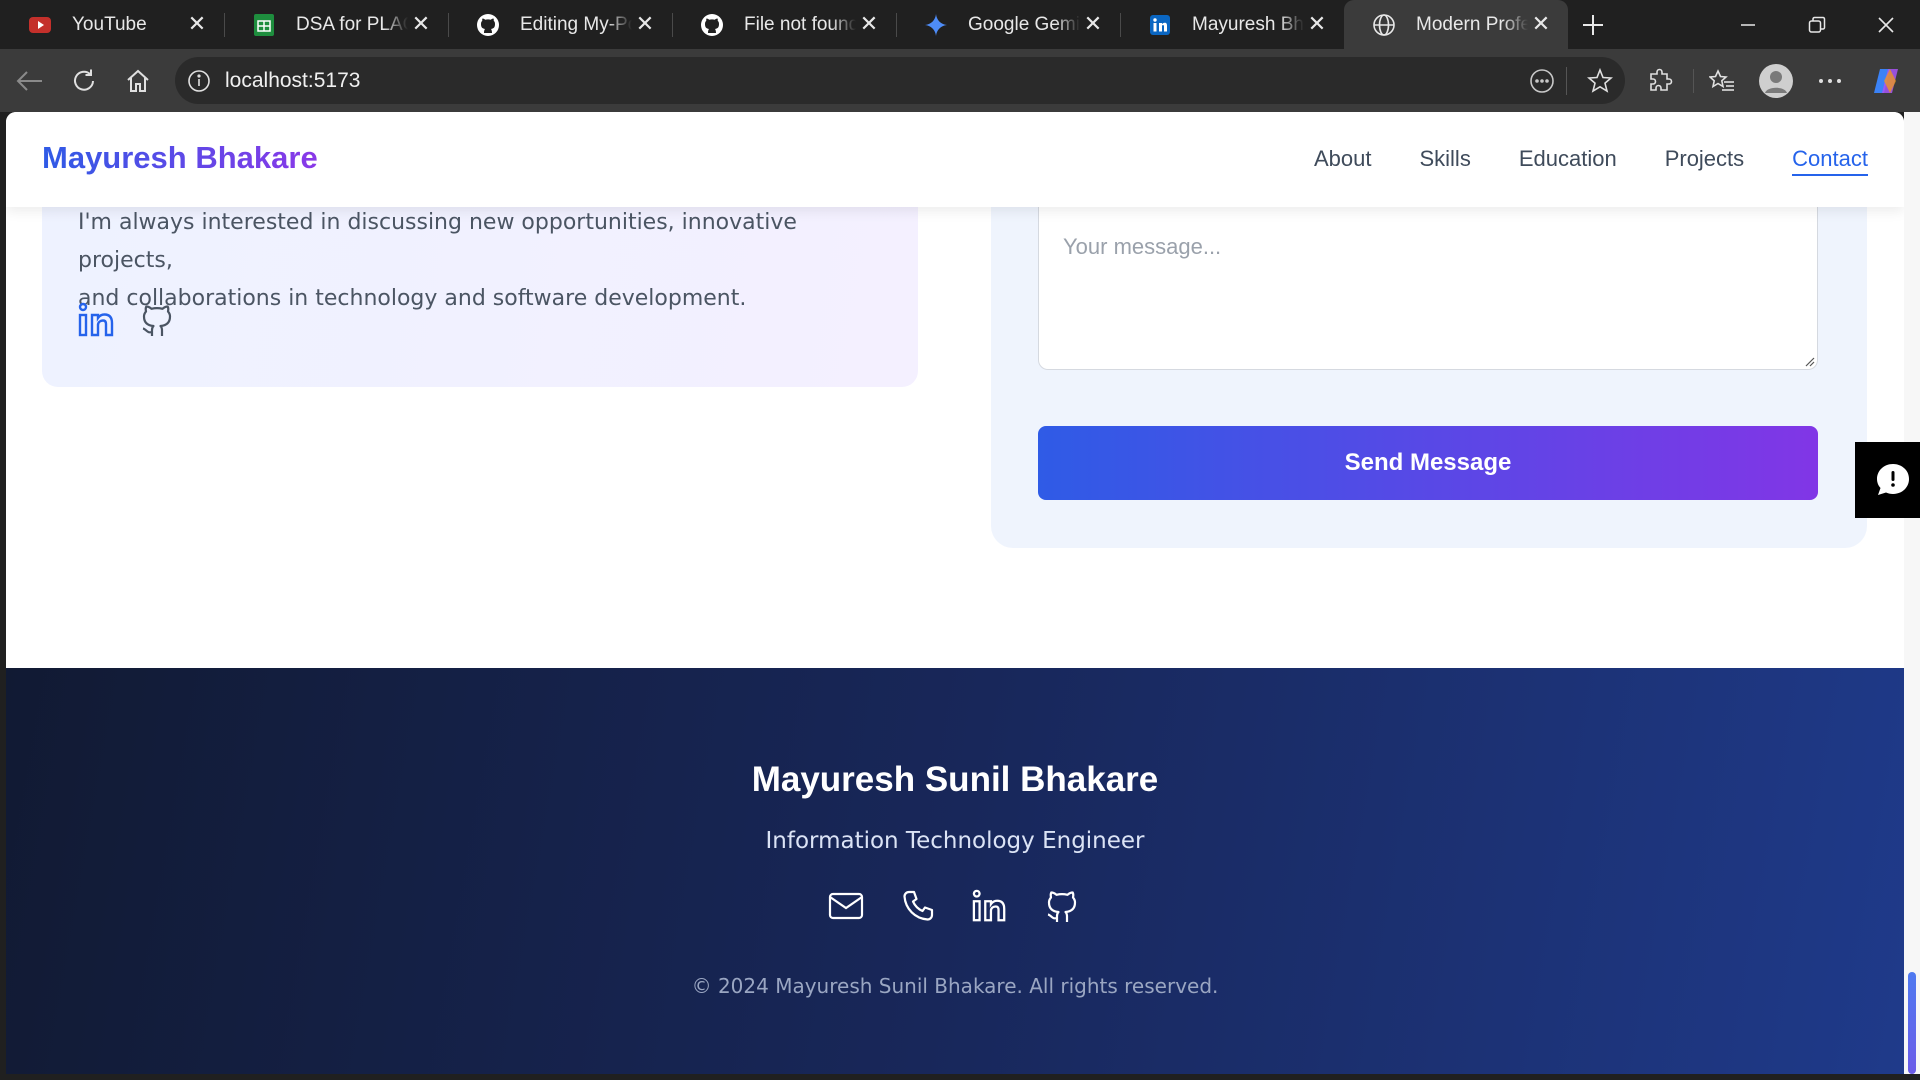 The image size is (1920, 1080). I want to click on favorites-list-icon, so click(1722, 81).